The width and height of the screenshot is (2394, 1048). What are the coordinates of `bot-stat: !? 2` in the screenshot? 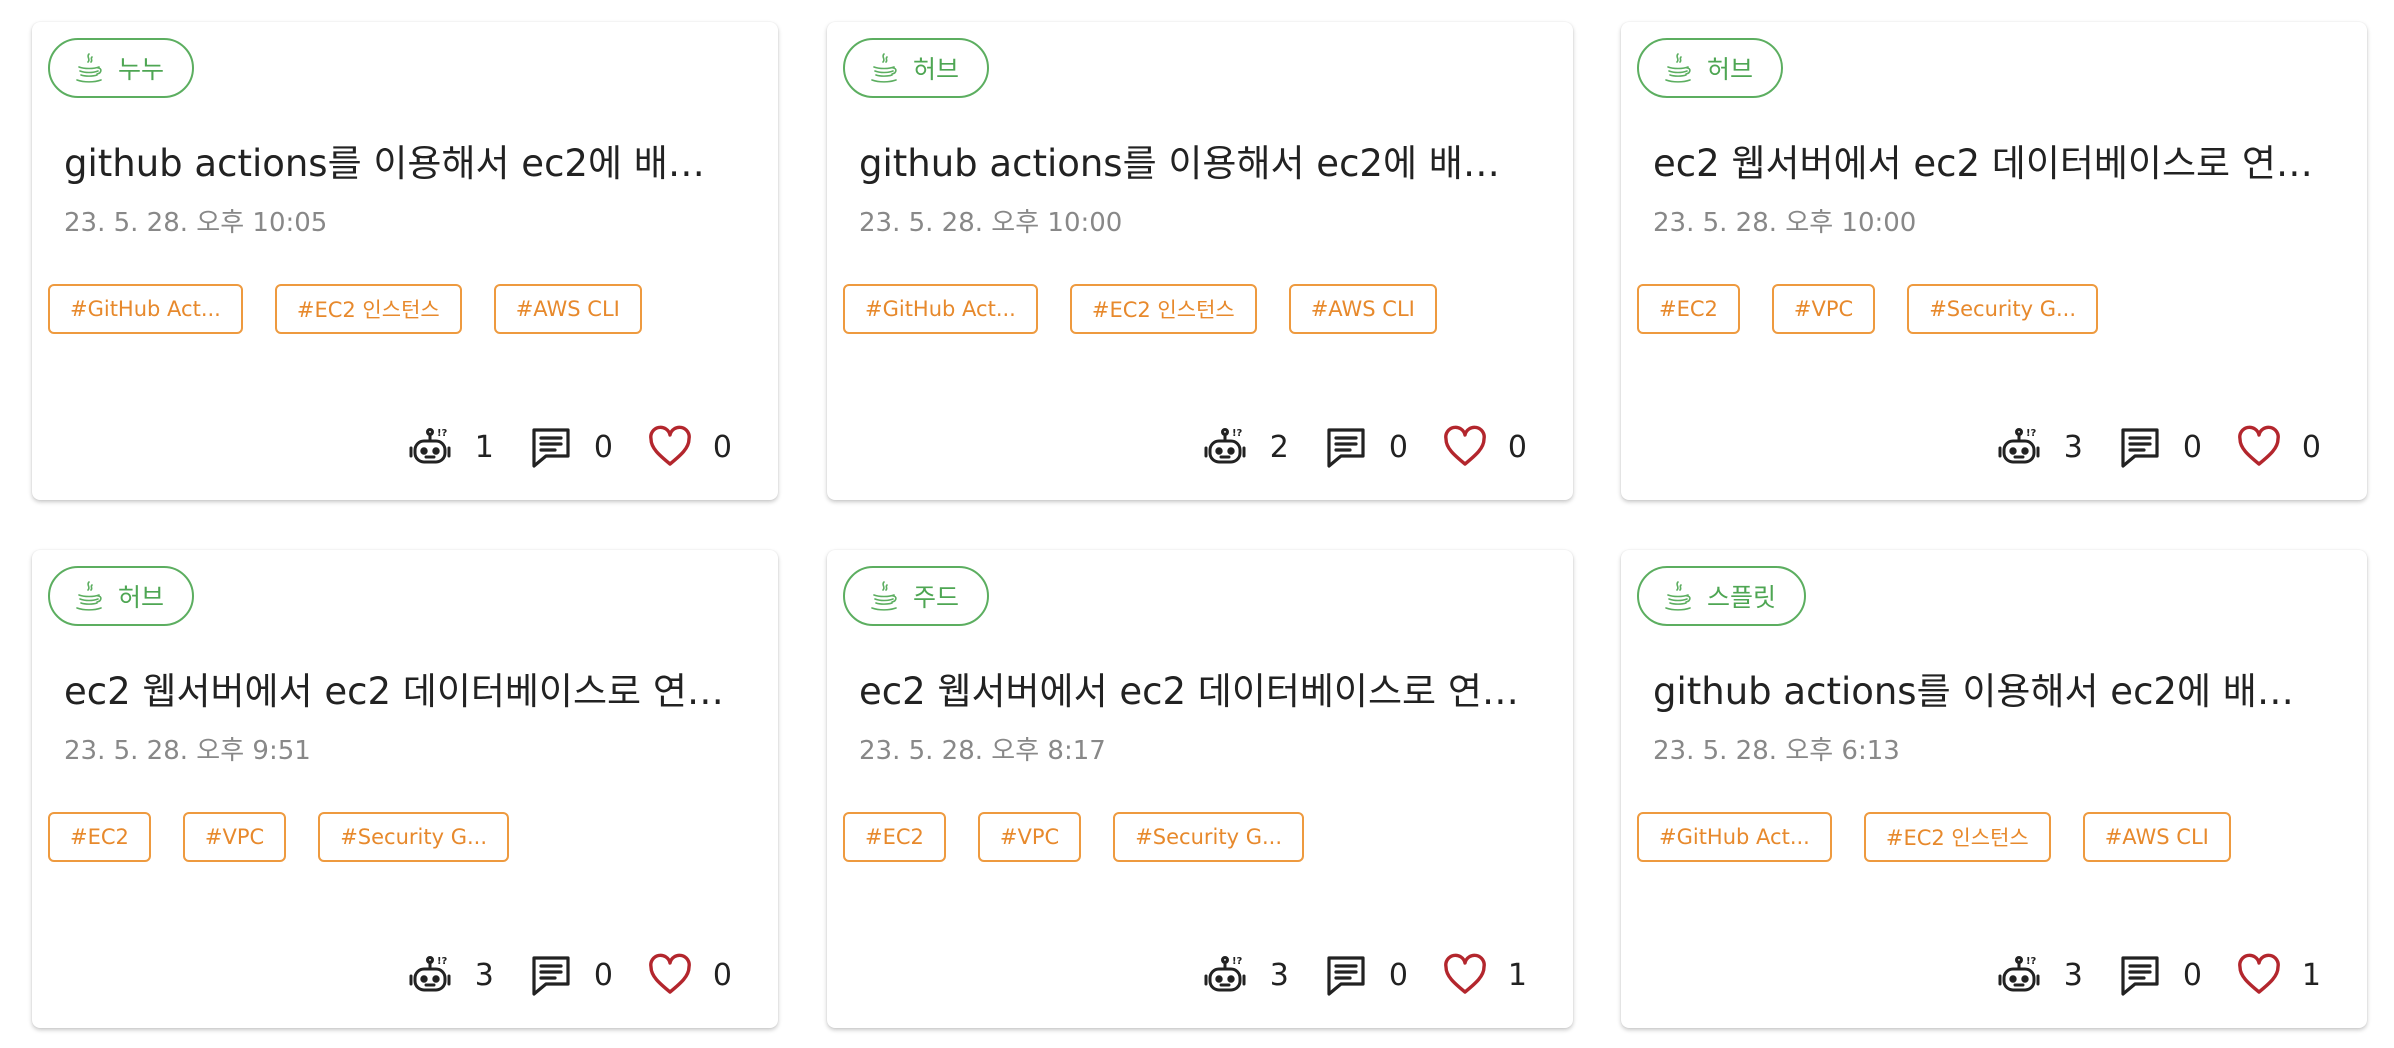 It's located at (1246, 447).